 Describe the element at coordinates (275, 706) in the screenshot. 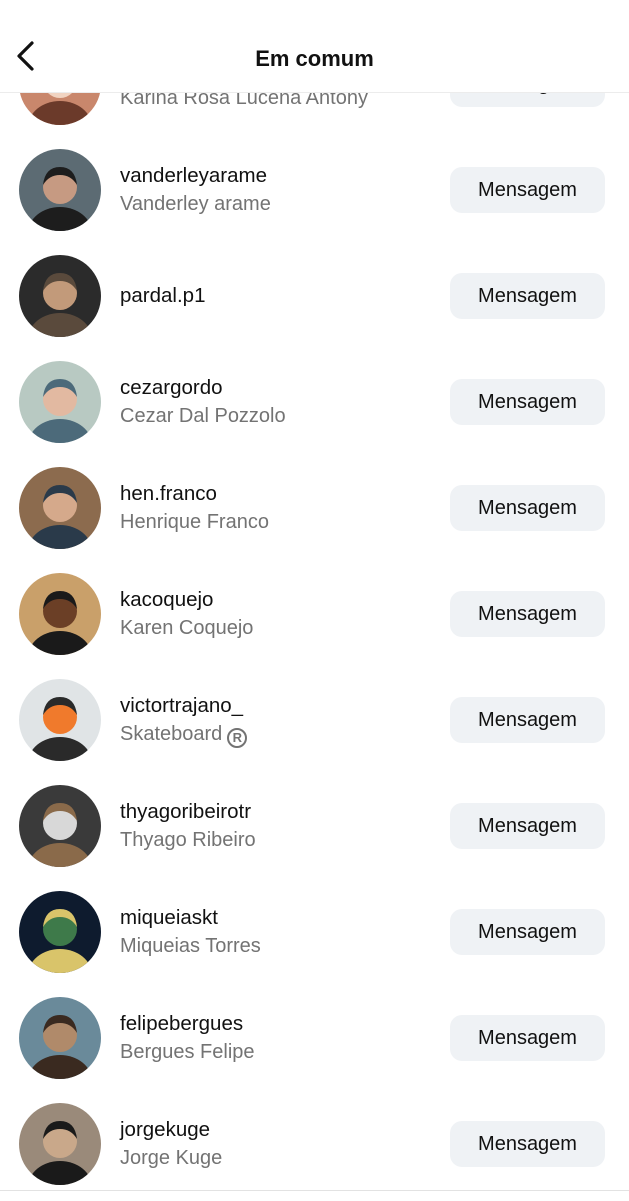

I see `username: victortrajano_` at that location.